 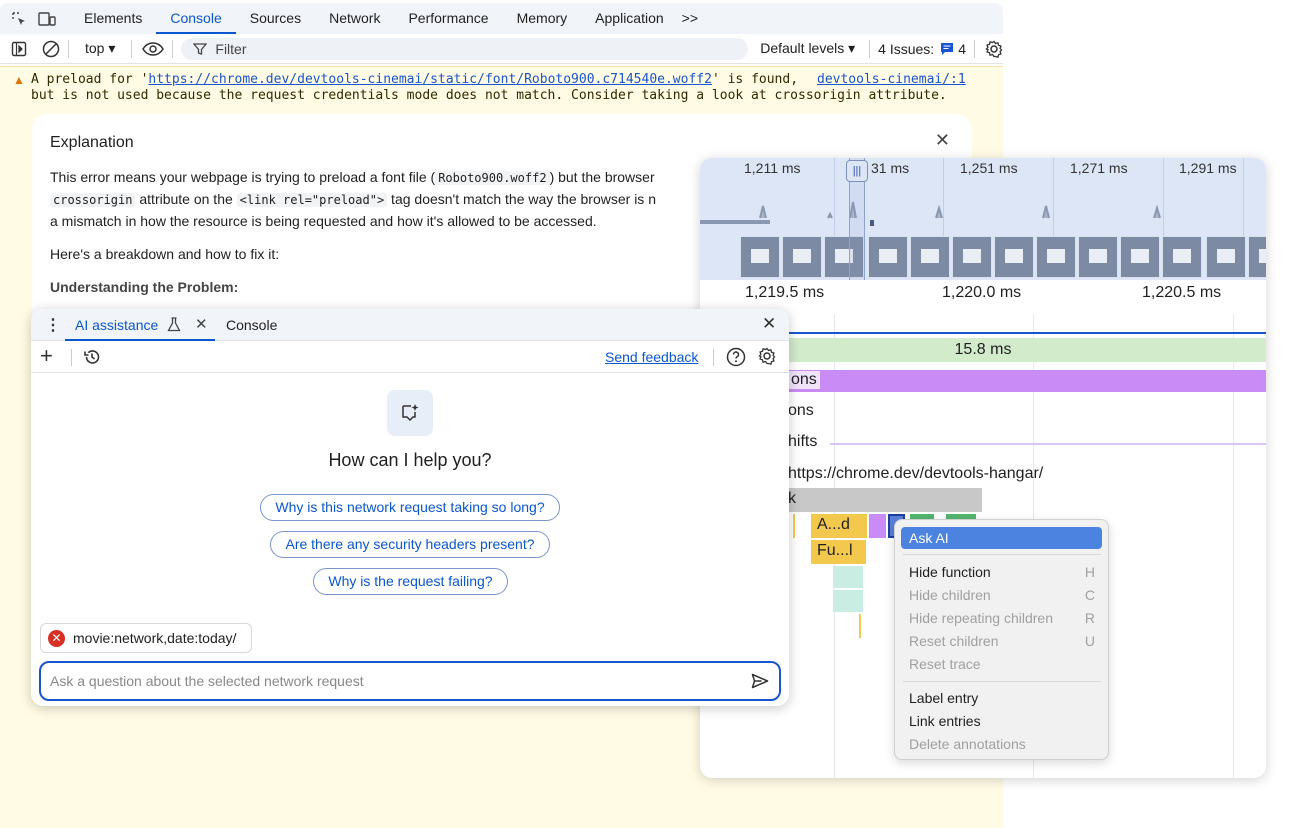 I want to click on log-levels-dropdown: Default levels ▾, so click(x=807, y=48).